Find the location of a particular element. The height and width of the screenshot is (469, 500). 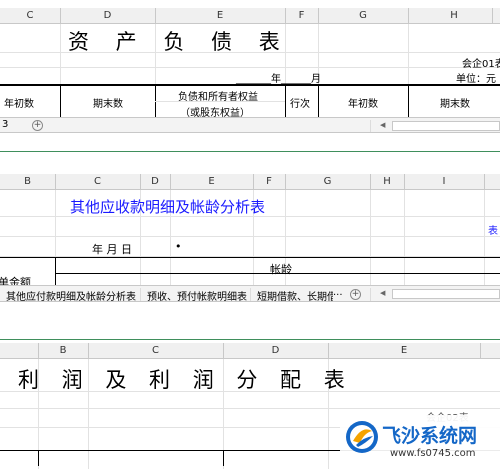

column-header-row: B C D E is located at coordinates (250, 351).